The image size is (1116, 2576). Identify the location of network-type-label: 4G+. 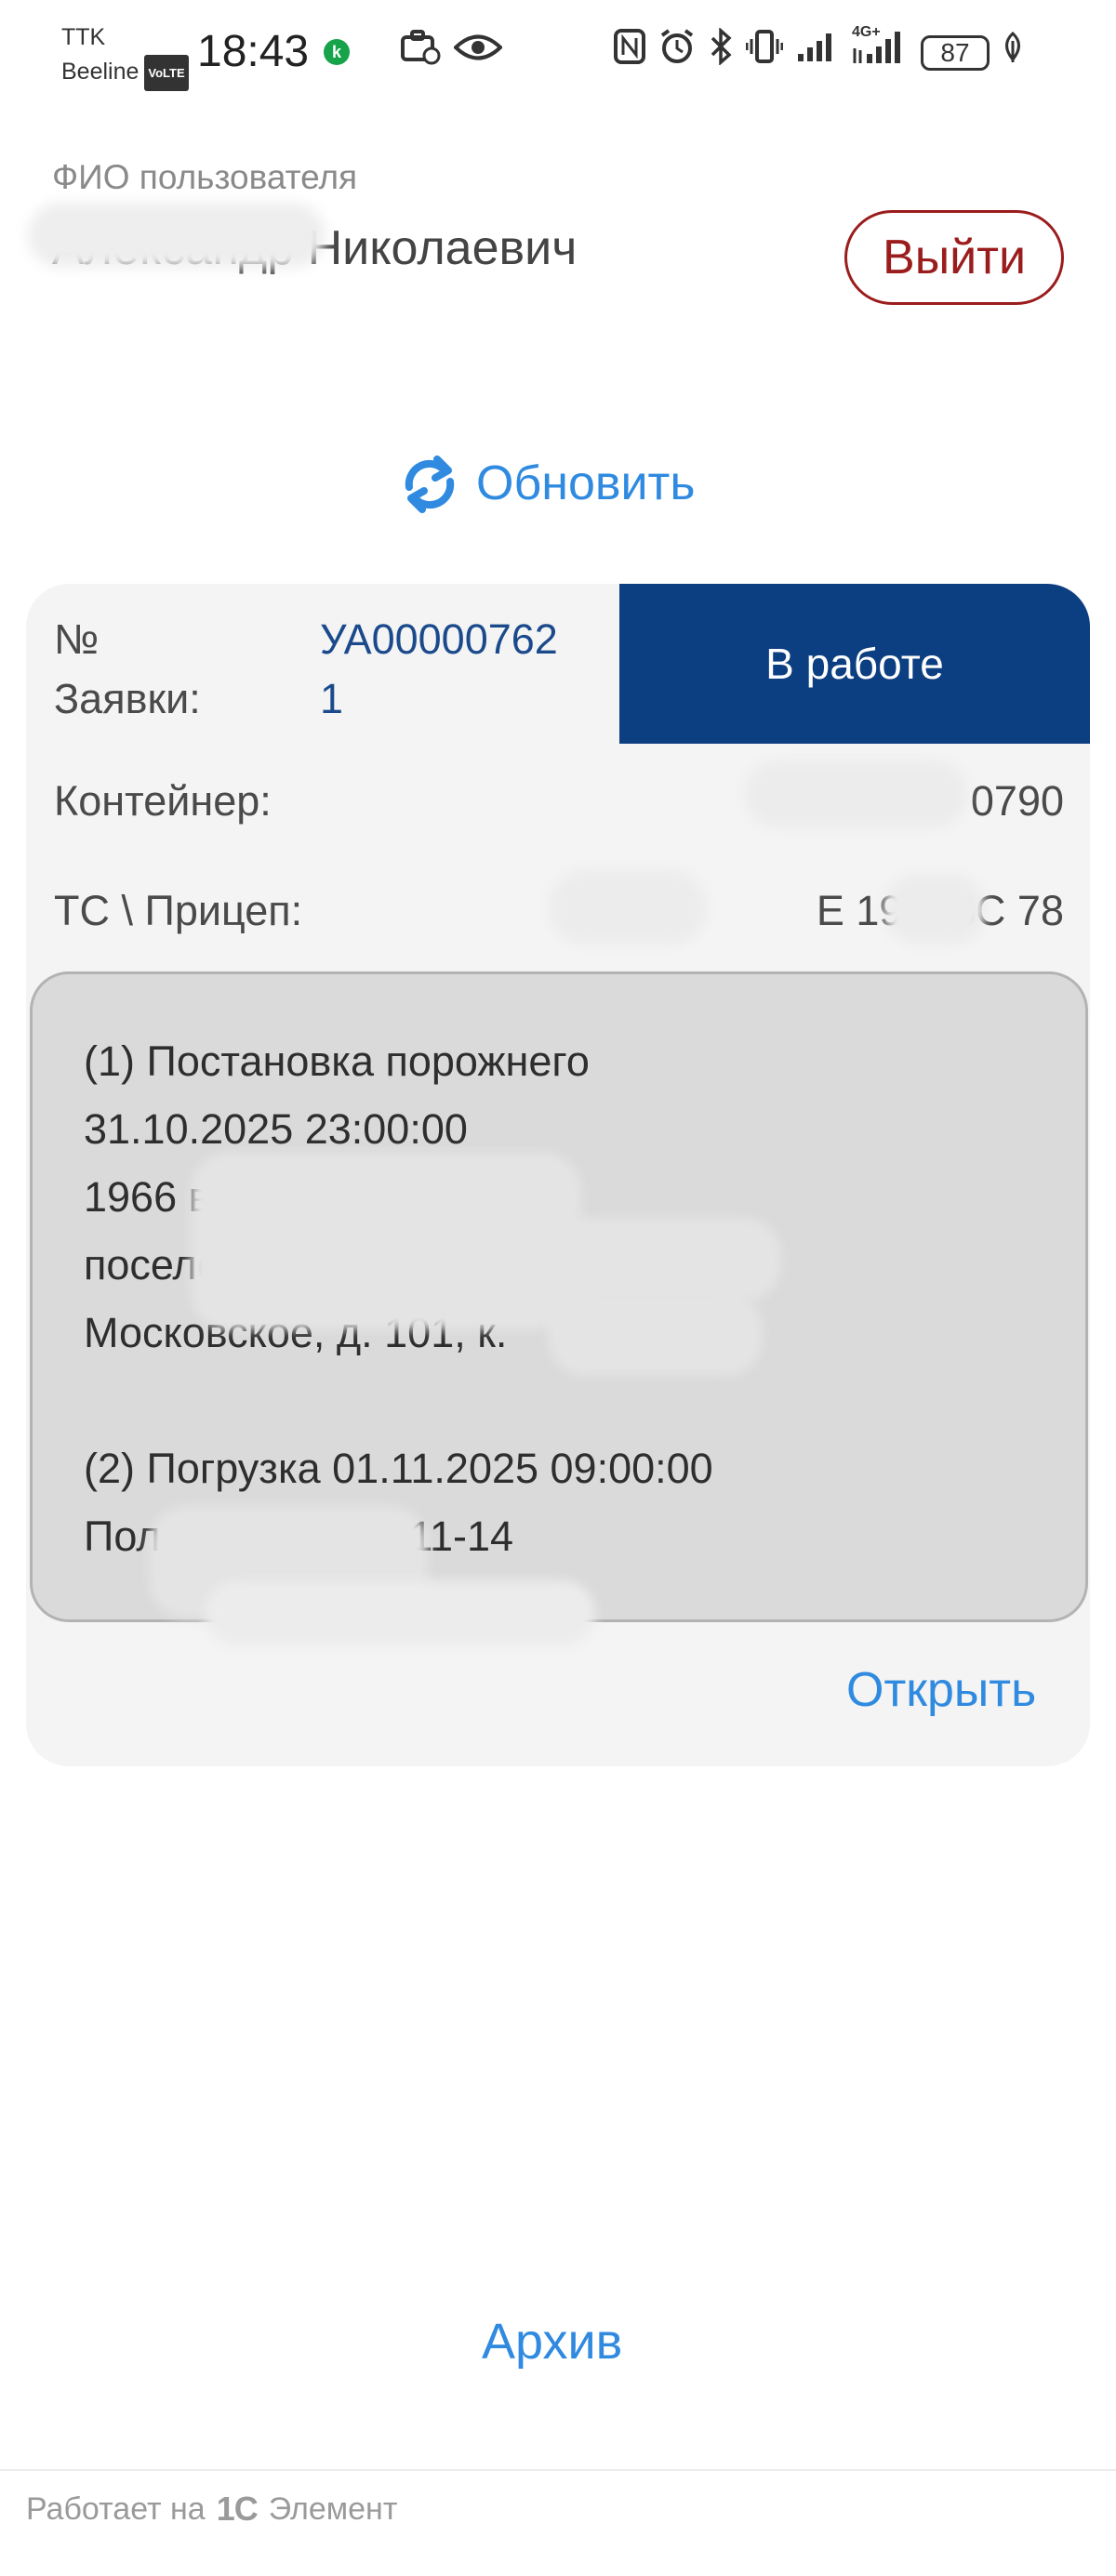
(866, 32).